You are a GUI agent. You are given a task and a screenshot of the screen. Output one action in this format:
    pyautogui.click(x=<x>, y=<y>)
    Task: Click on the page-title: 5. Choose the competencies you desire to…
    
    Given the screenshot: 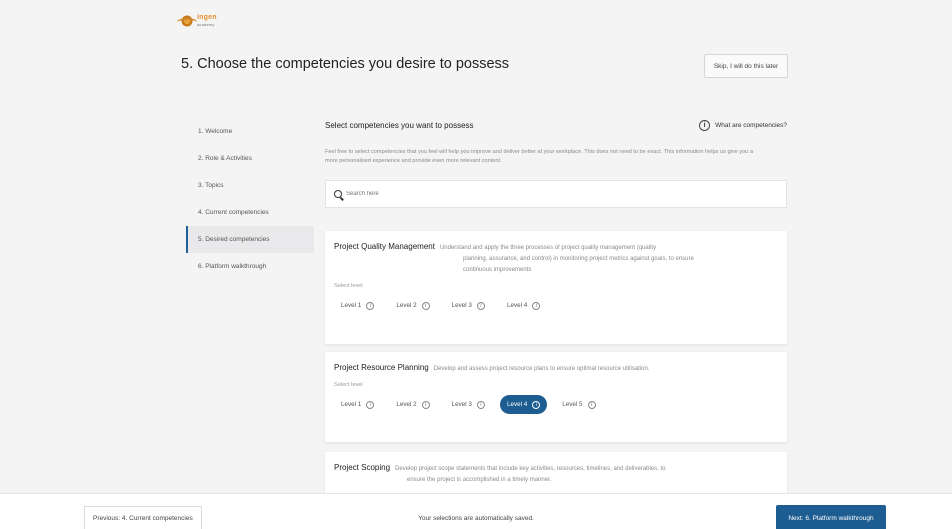 What is the action you would take?
    pyautogui.click(x=345, y=64)
    